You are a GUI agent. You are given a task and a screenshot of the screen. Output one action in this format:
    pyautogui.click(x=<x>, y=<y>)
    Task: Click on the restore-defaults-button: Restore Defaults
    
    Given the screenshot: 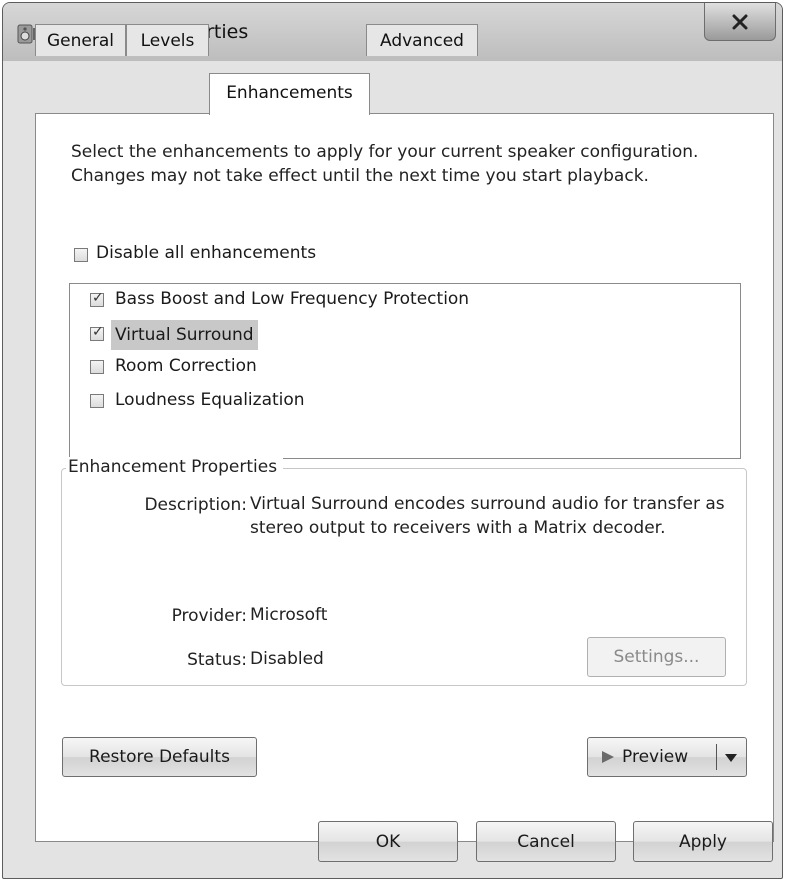 What is the action you would take?
    pyautogui.click(x=159, y=757)
    